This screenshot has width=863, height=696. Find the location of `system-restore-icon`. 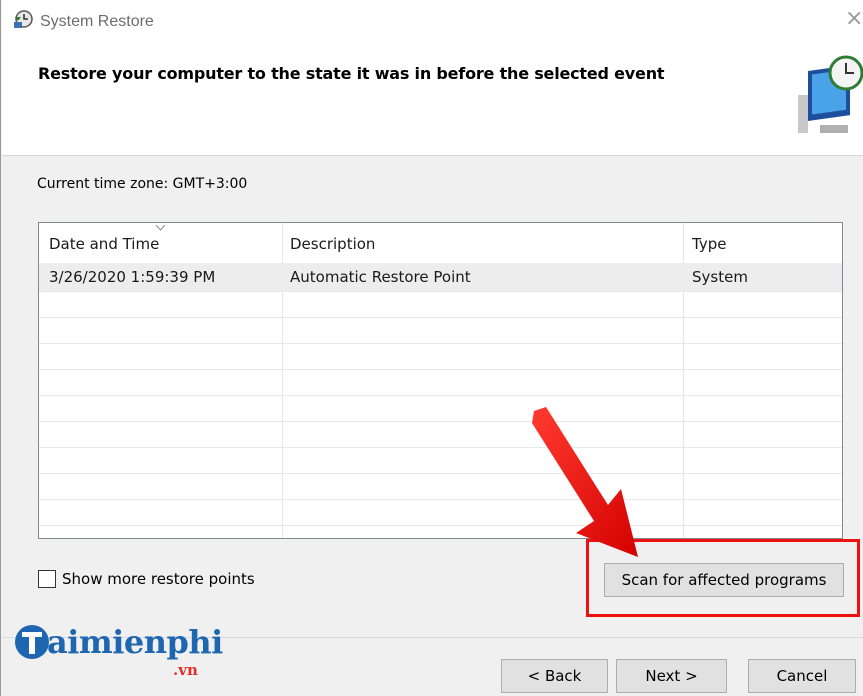

system-restore-icon is located at coordinates (23, 19).